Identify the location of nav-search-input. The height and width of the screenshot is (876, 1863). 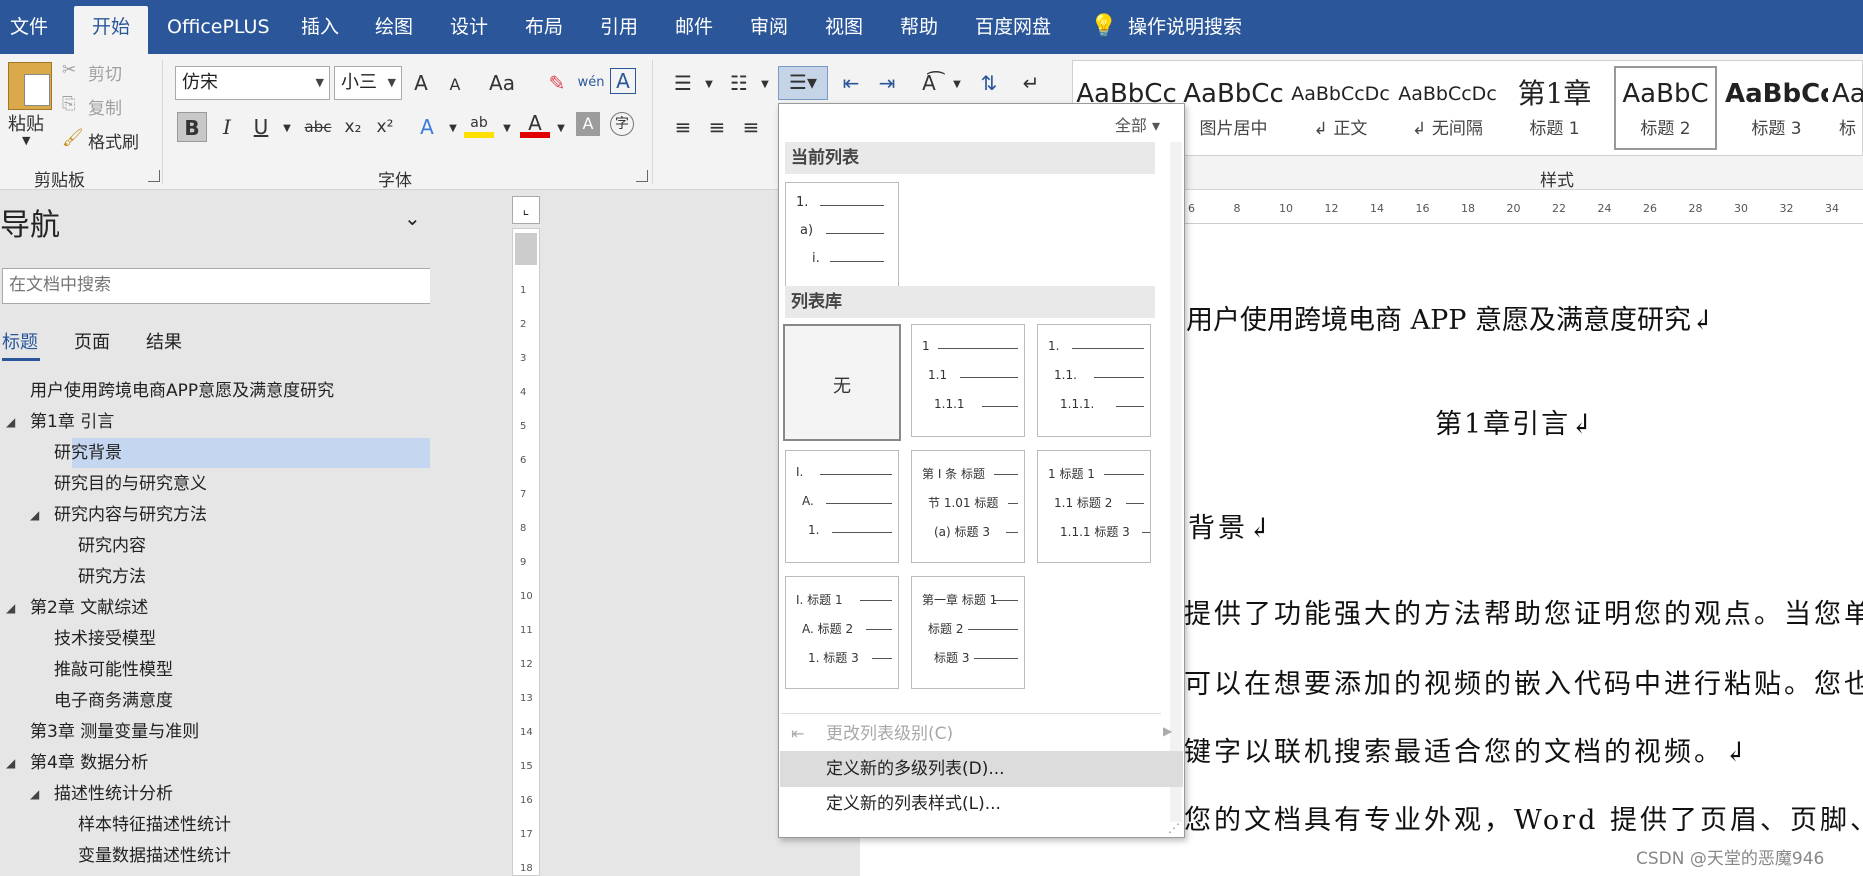
(218, 285).